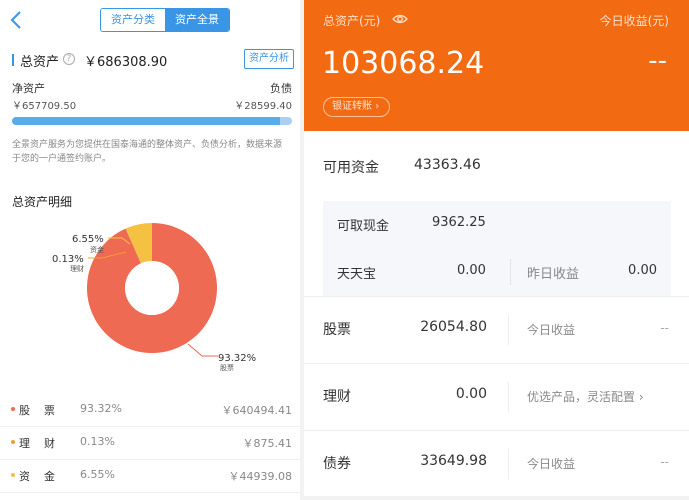 This screenshot has width=689, height=500. What do you see at coordinates (44, 476) in the screenshot?
I see `asset-name: 资金` at bounding box center [44, 476].